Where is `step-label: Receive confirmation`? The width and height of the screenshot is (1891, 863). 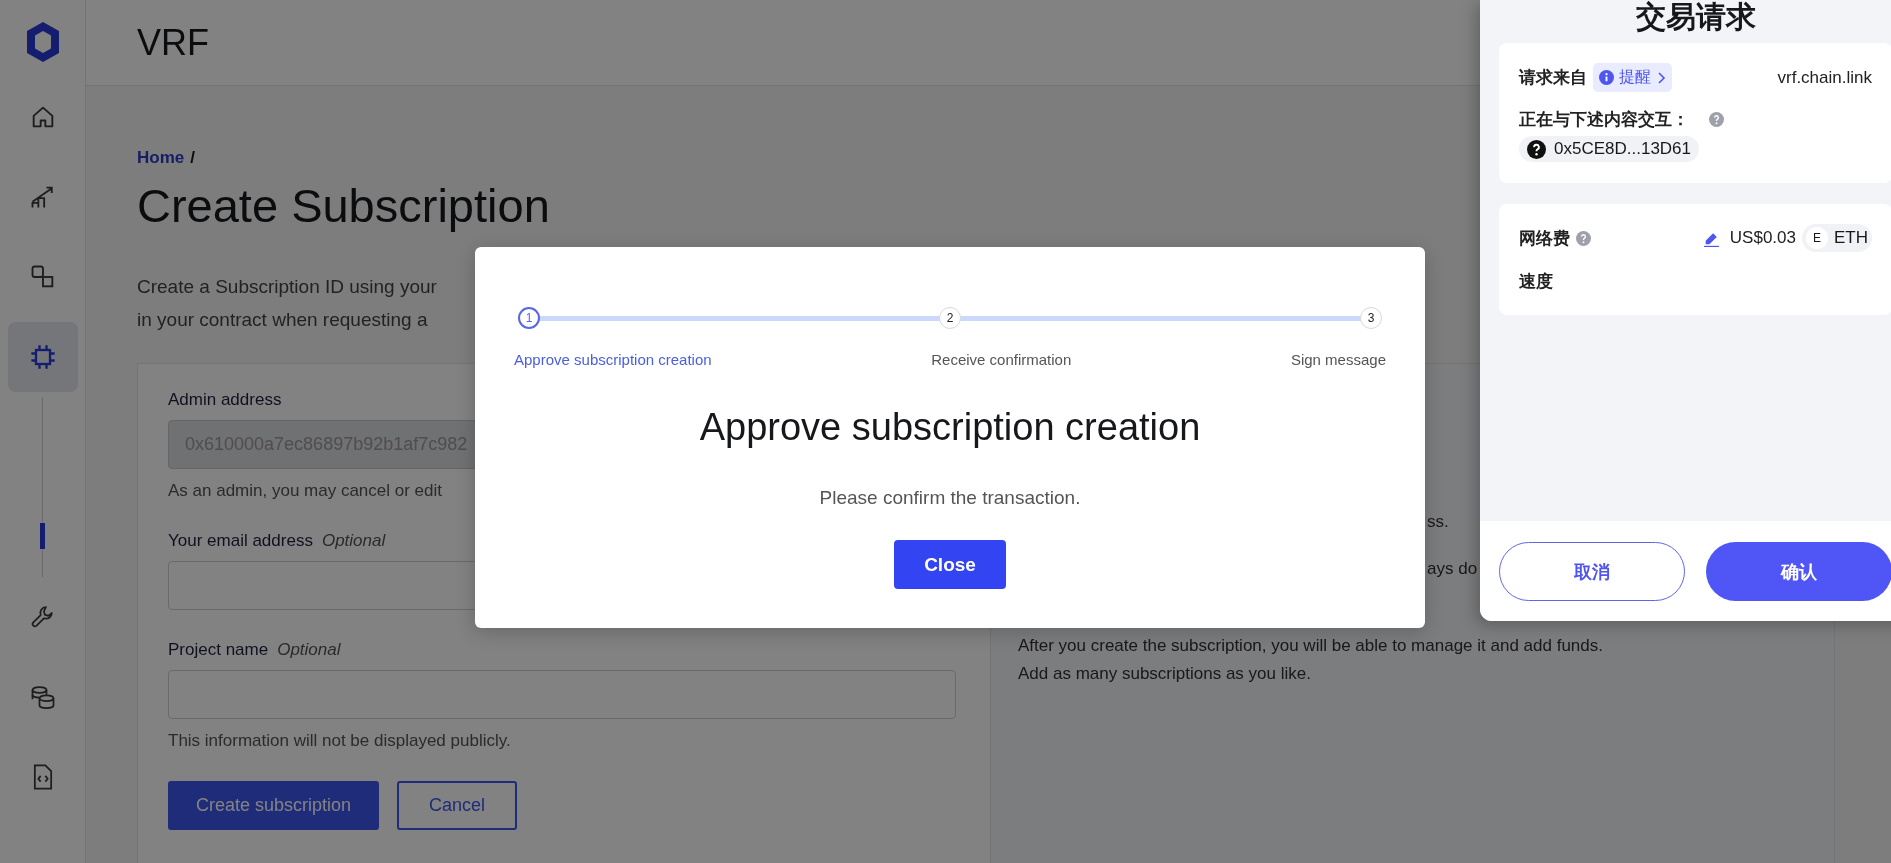 step-label: Receive confirmation is located at coordinates (1001, 359).